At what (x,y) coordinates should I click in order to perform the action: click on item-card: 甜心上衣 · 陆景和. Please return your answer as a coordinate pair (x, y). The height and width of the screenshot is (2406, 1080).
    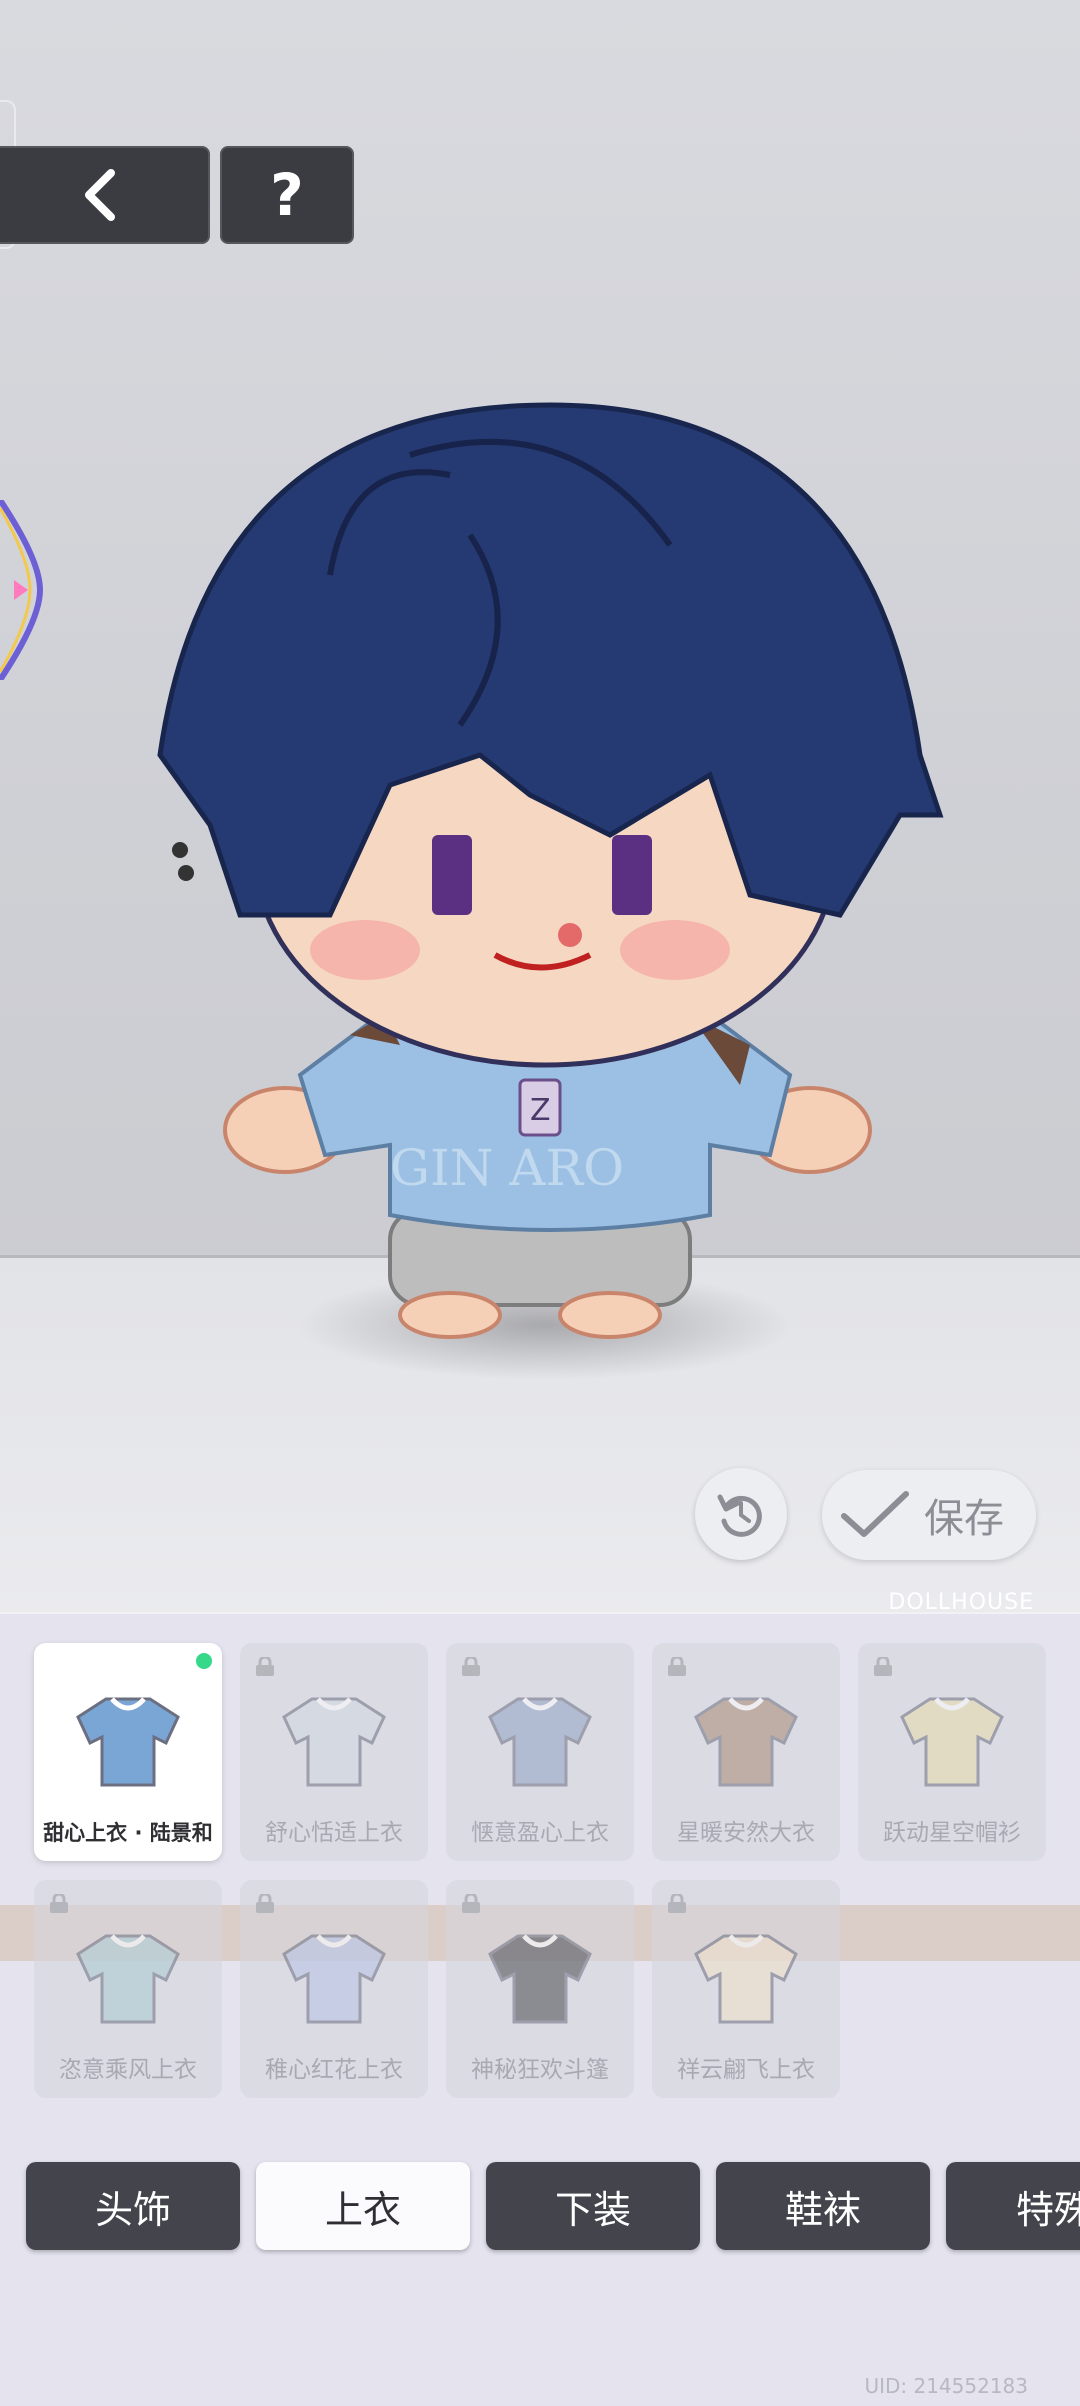
    Looking at the image, I should click on (128, 1752).